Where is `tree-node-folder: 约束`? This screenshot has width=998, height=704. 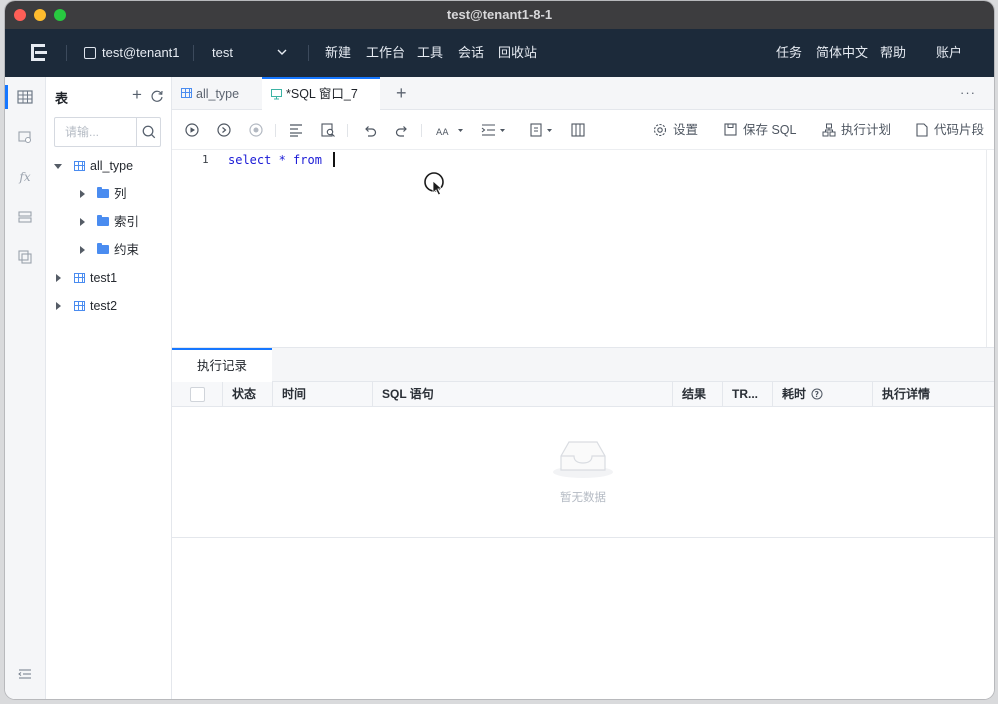
tree-node-folder: 约束 is located at coordinates (109, 250).